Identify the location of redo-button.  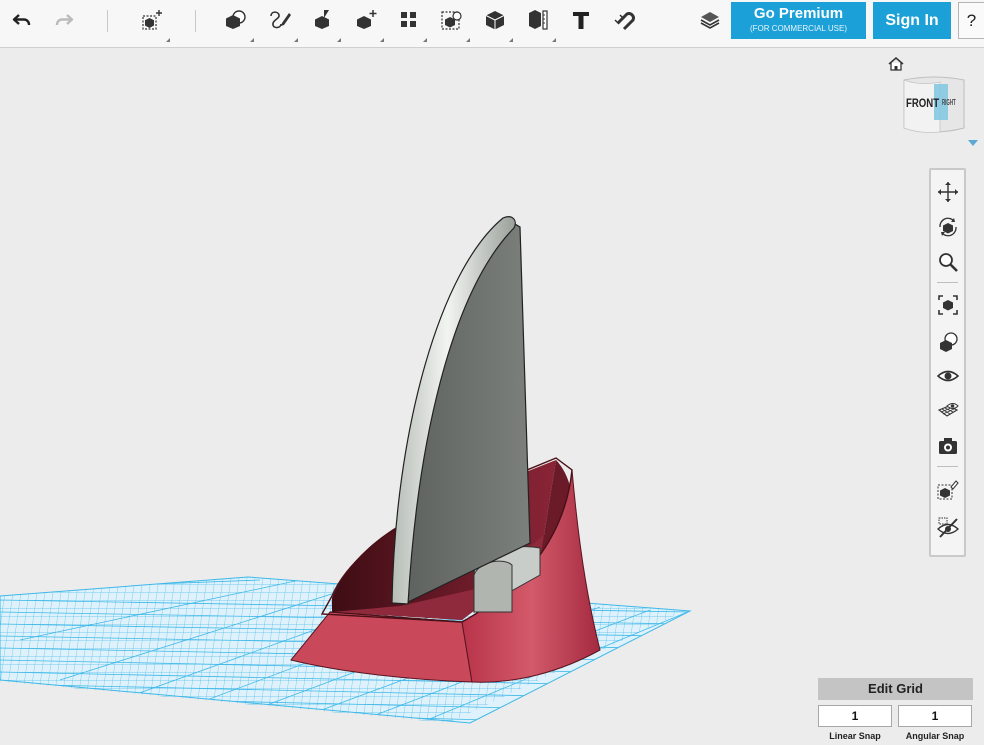
(64, 20).